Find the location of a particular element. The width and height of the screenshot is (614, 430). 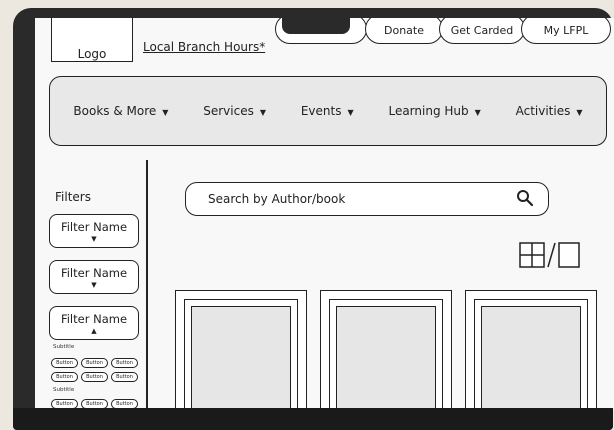

nav-item-label: Books & More is located at coordinates (115, 111).